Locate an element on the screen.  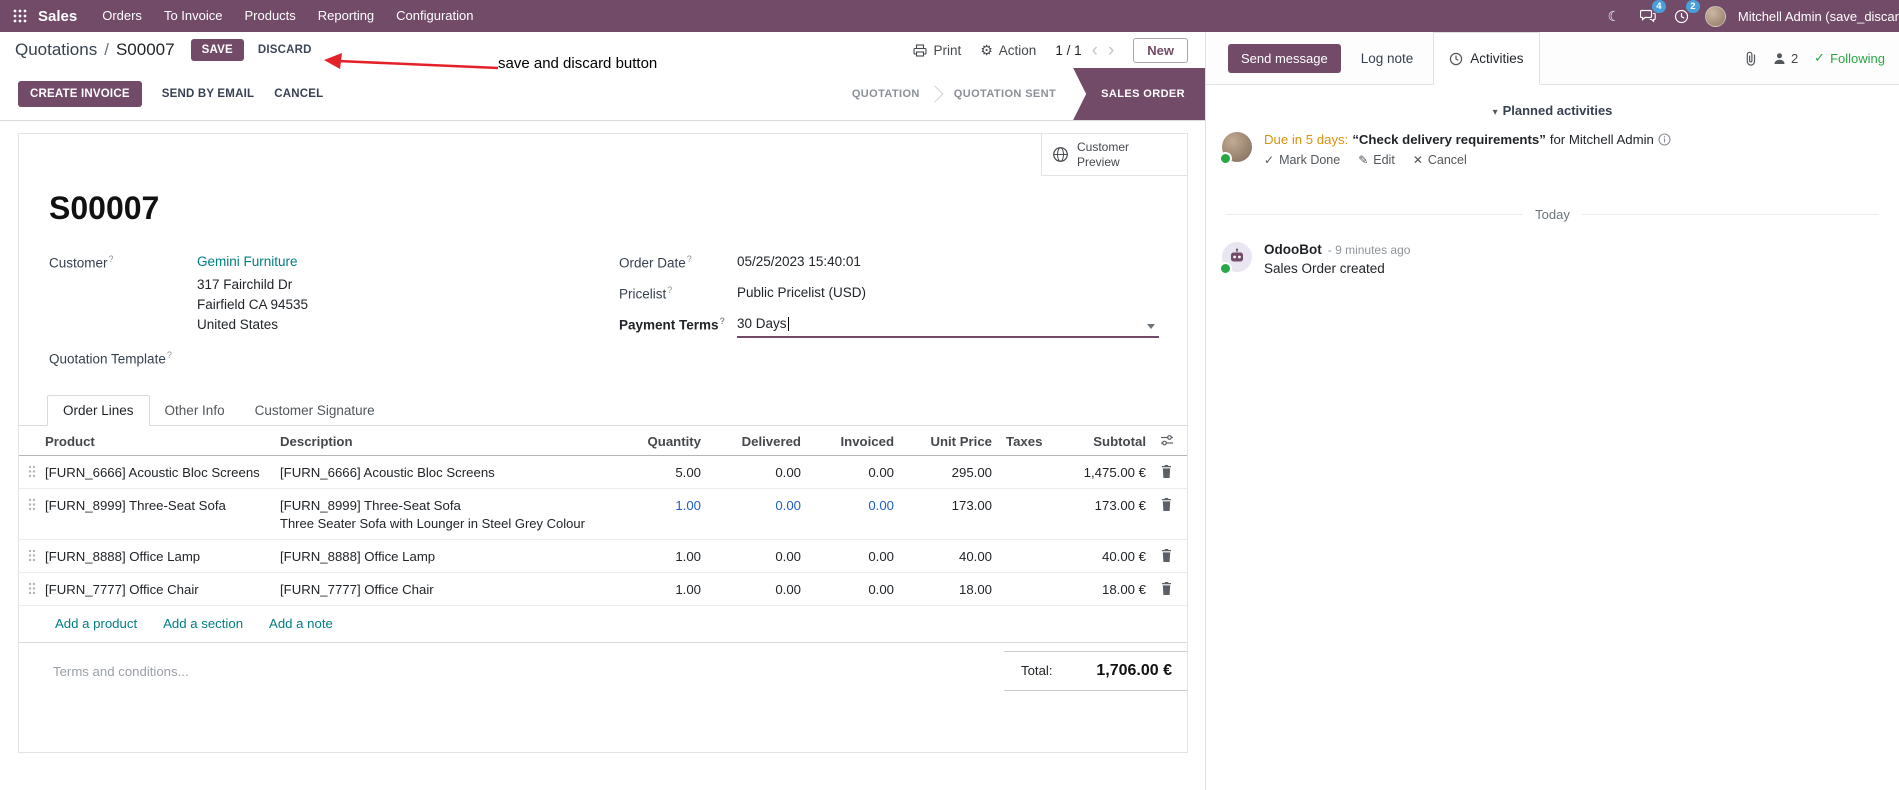
app-brand-sales: Sales is located at coordinates (57, 16).